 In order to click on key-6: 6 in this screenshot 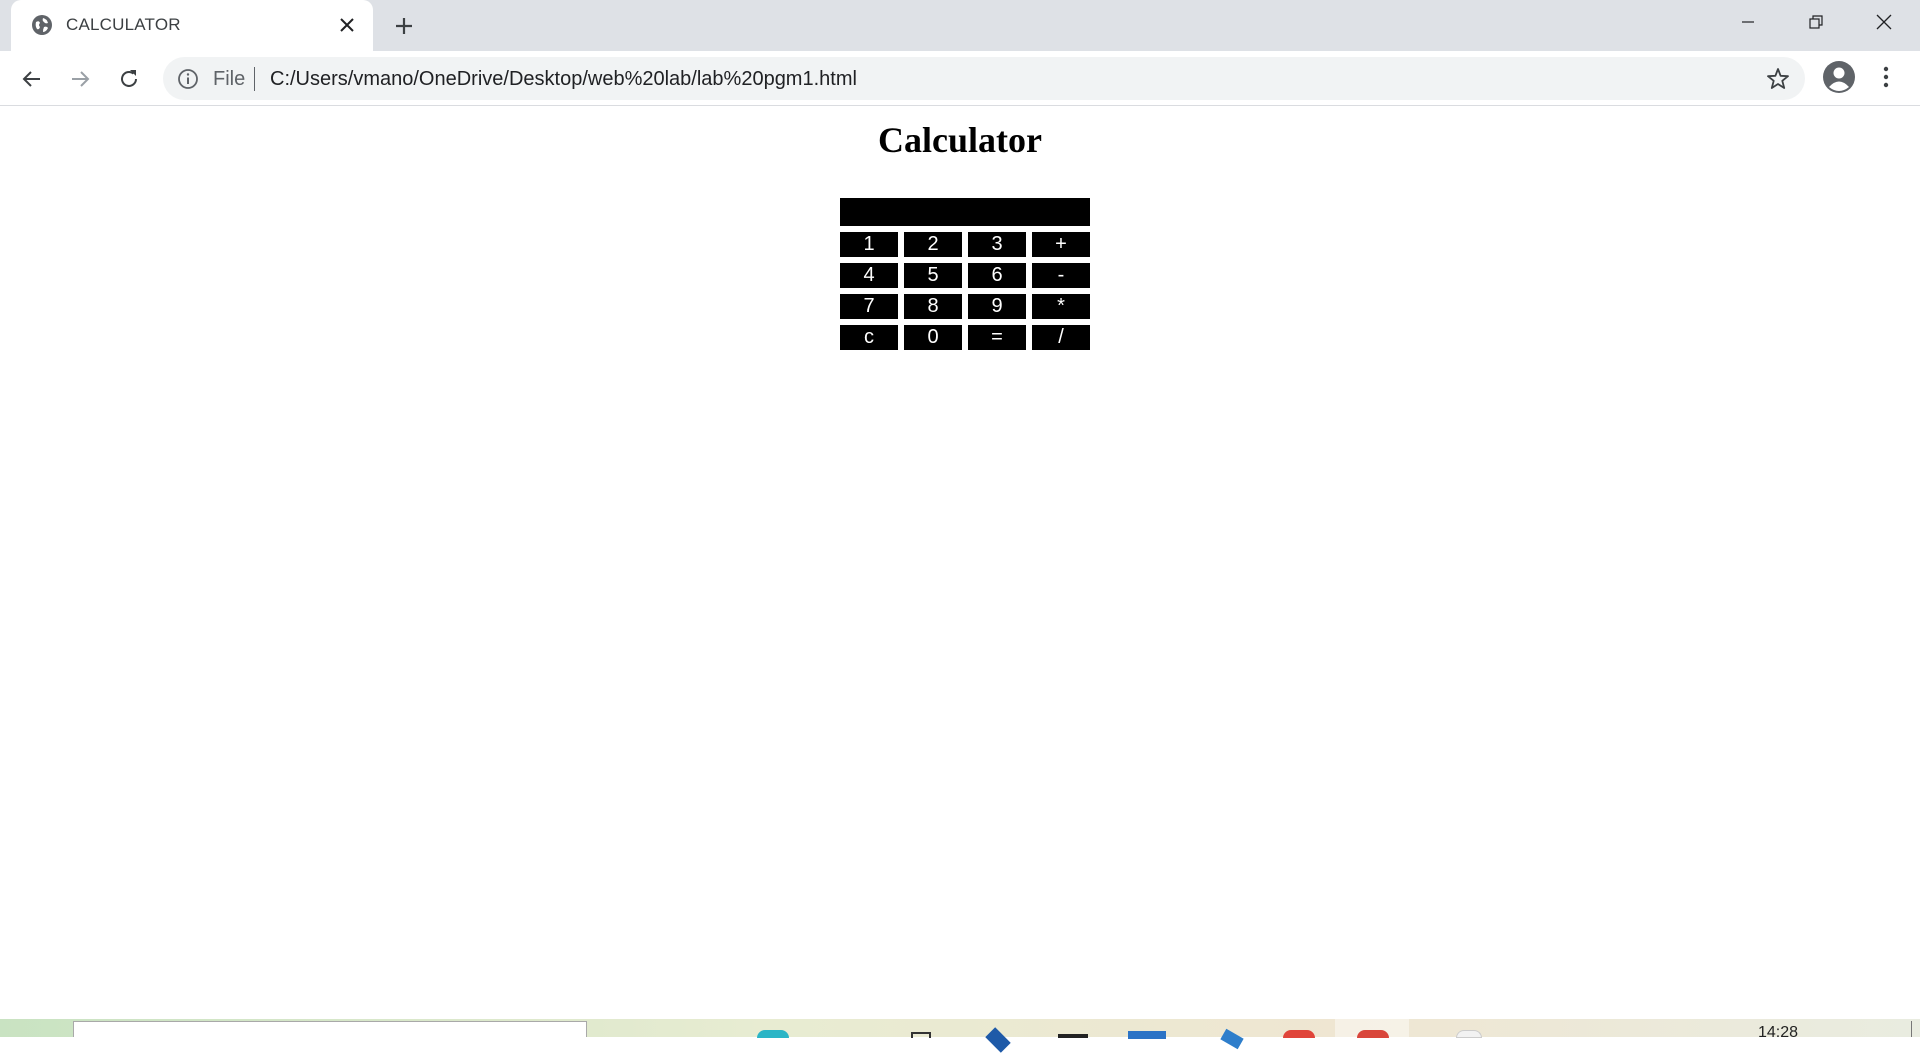, I will do `click(997, 275)`.